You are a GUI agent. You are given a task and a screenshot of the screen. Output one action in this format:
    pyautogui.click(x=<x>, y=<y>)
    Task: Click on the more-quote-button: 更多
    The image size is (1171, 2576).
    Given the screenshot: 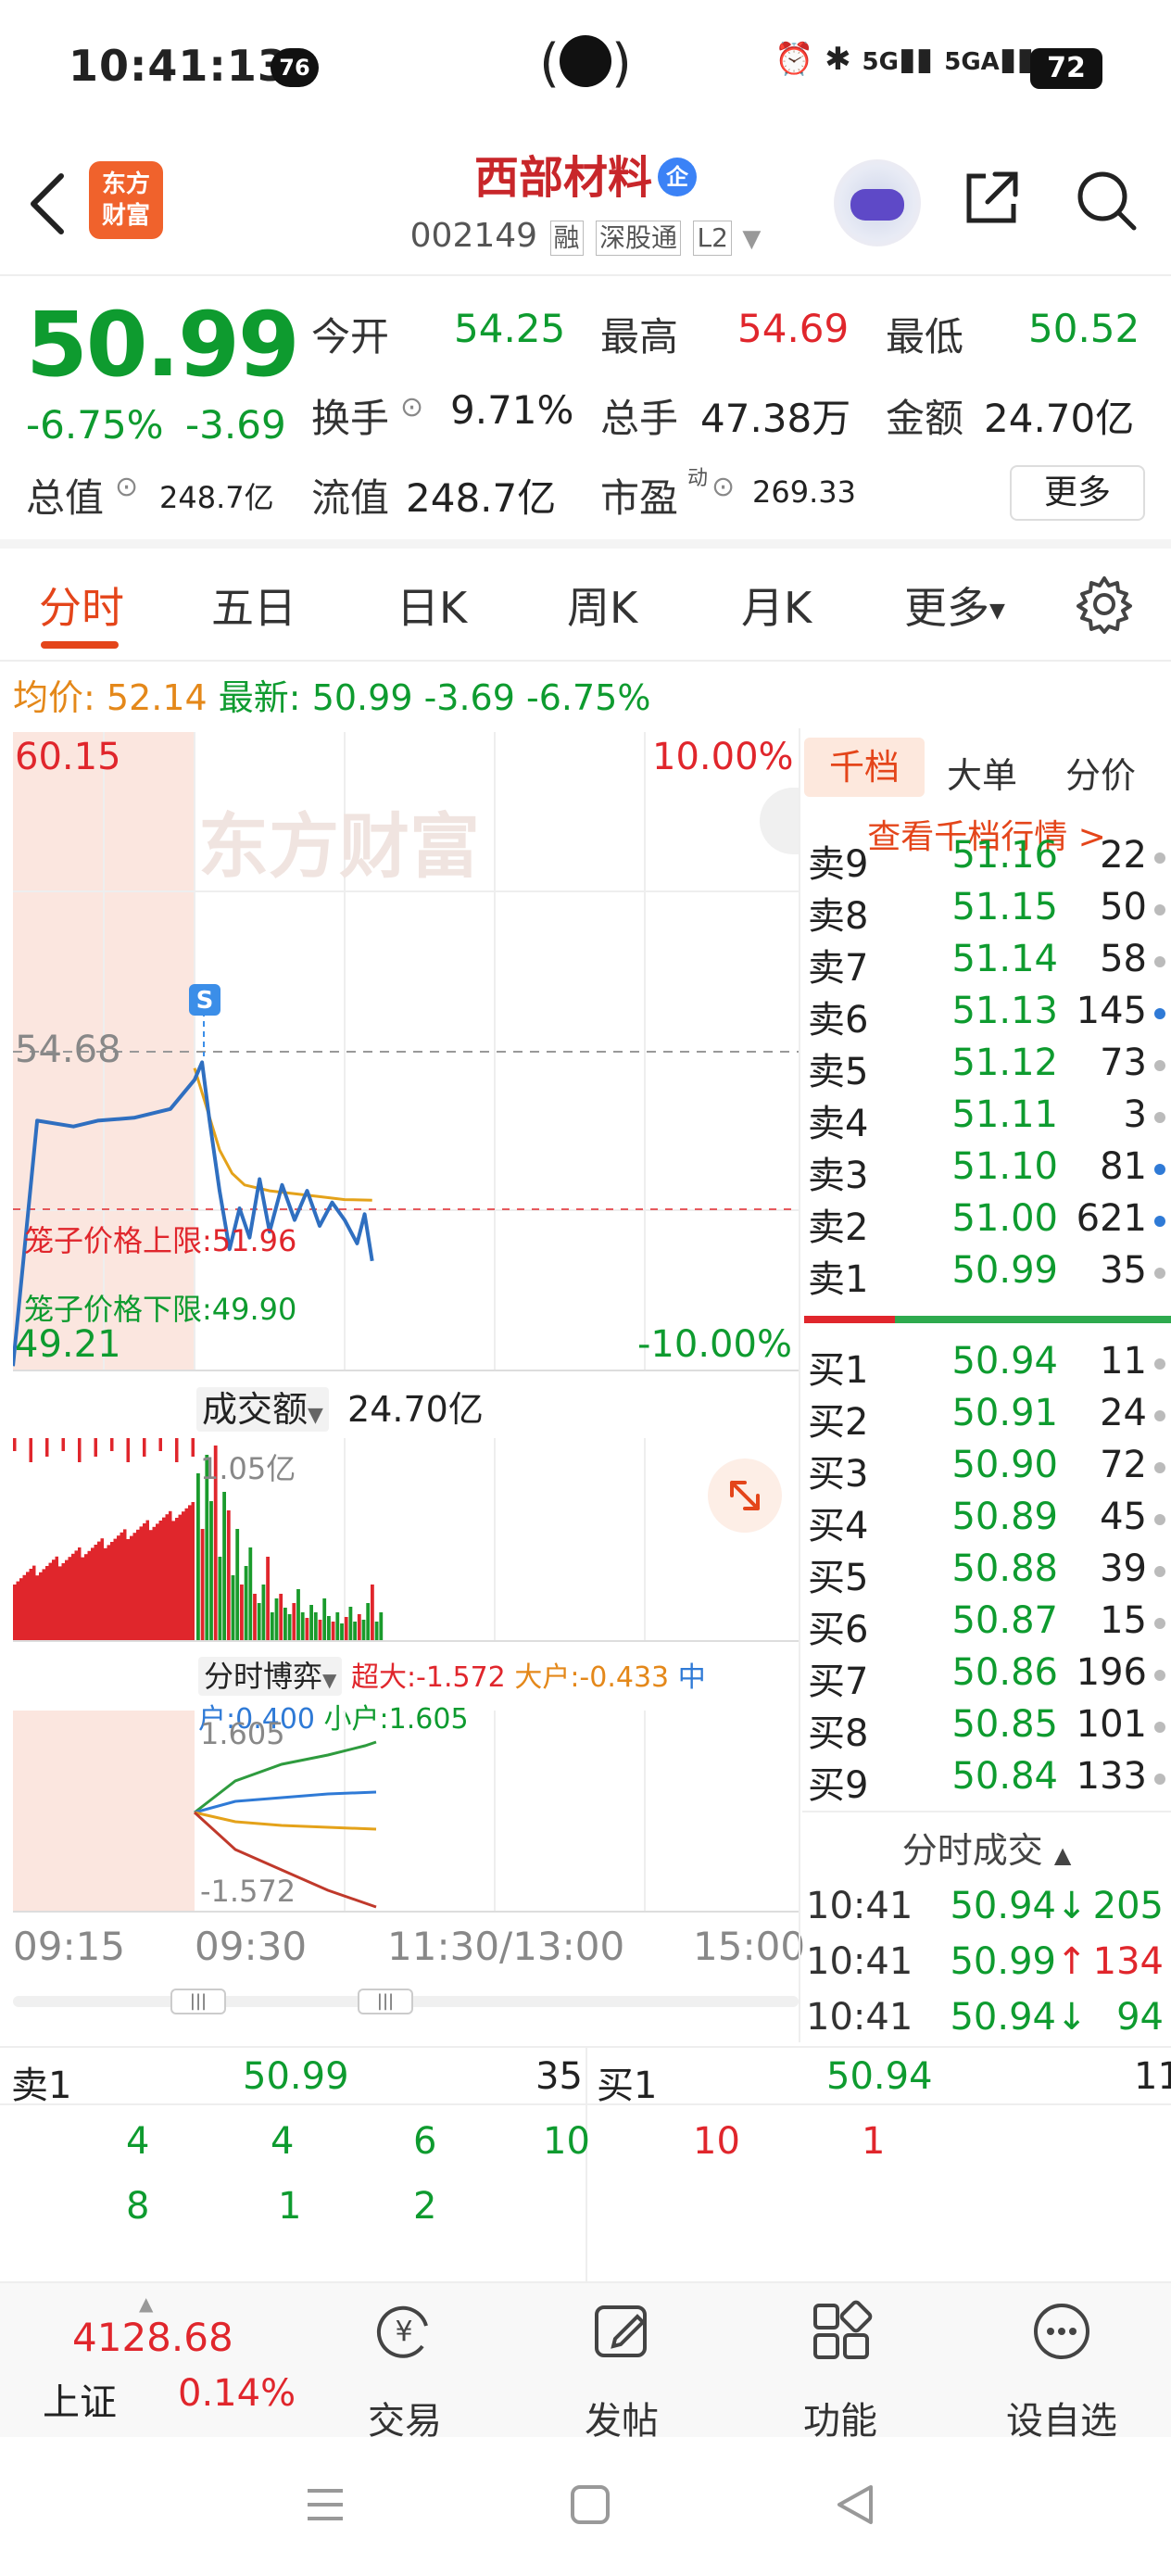 What is the action you would take?
    pyautogui.click(x=1078, y=493)
    